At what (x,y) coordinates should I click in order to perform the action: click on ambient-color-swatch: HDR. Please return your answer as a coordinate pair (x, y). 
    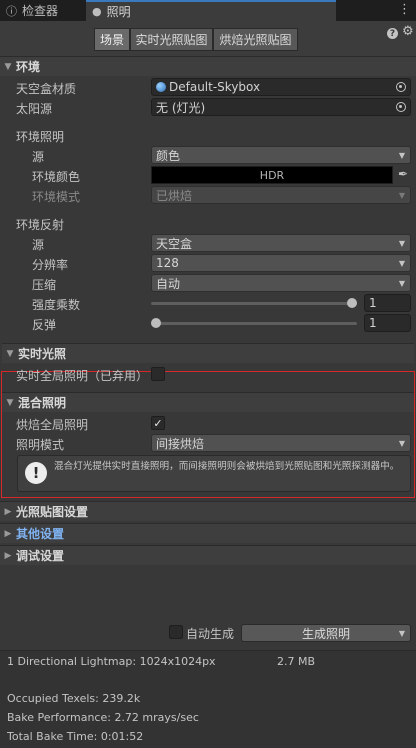
    Looking at the image, I should click on (272, 175).